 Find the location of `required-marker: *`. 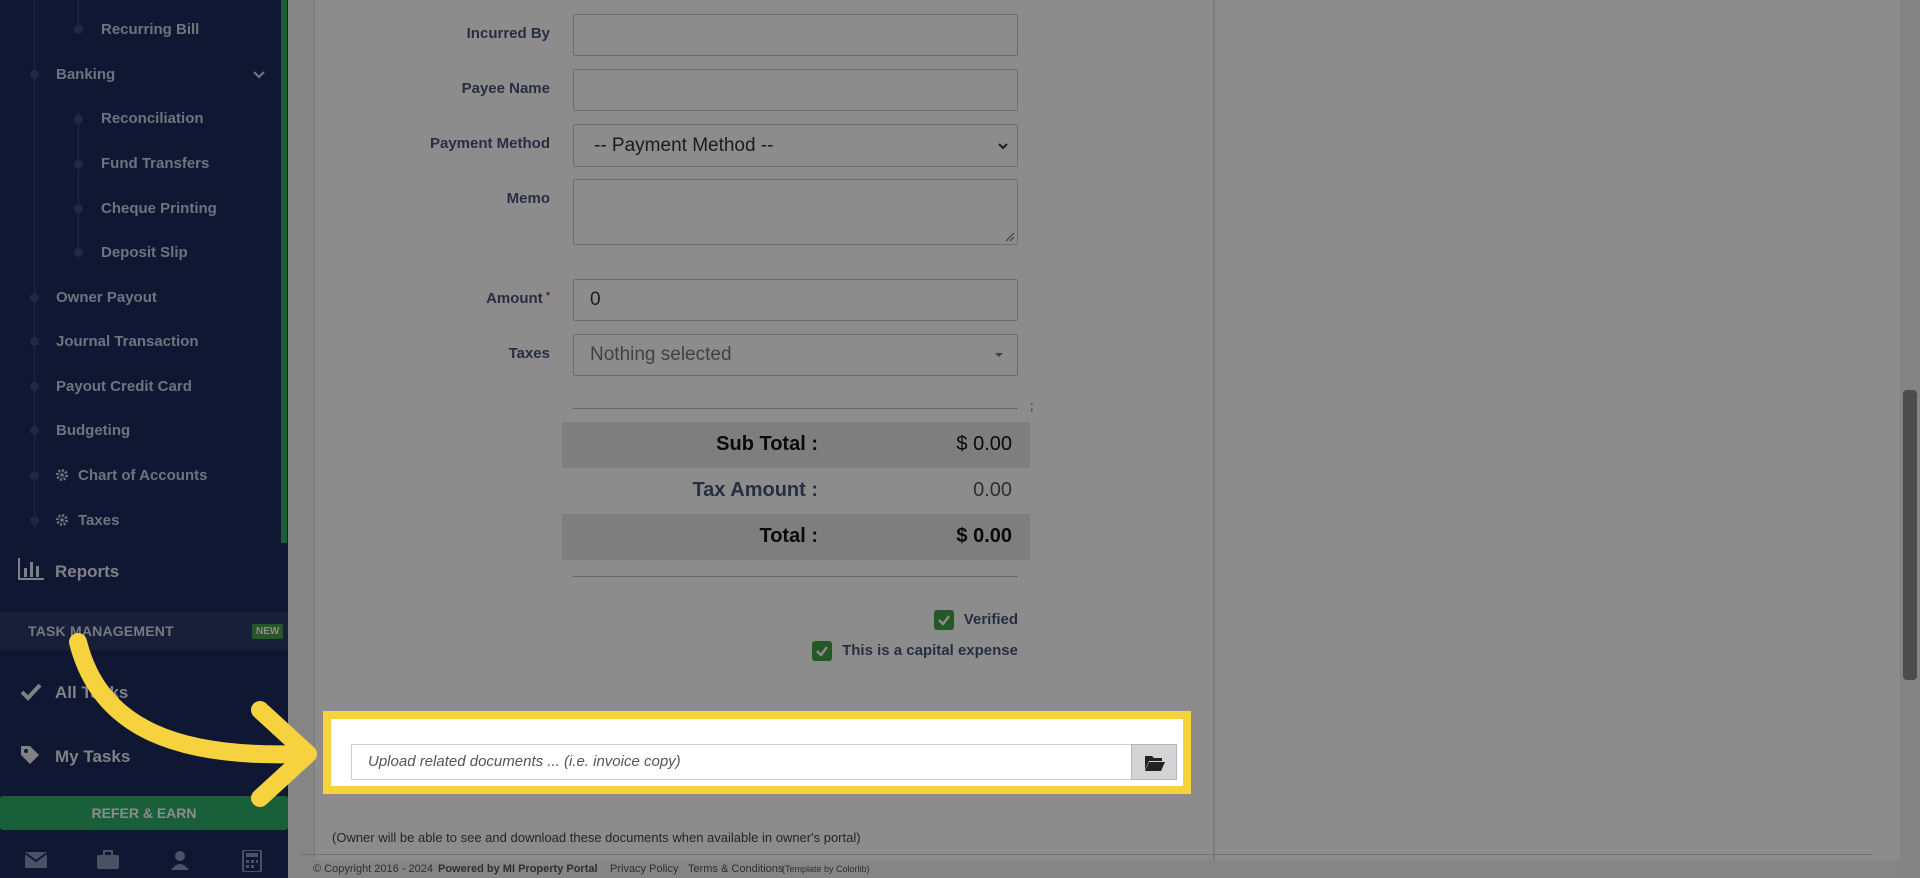

required-marker: * is located at coordinates (547, 296).